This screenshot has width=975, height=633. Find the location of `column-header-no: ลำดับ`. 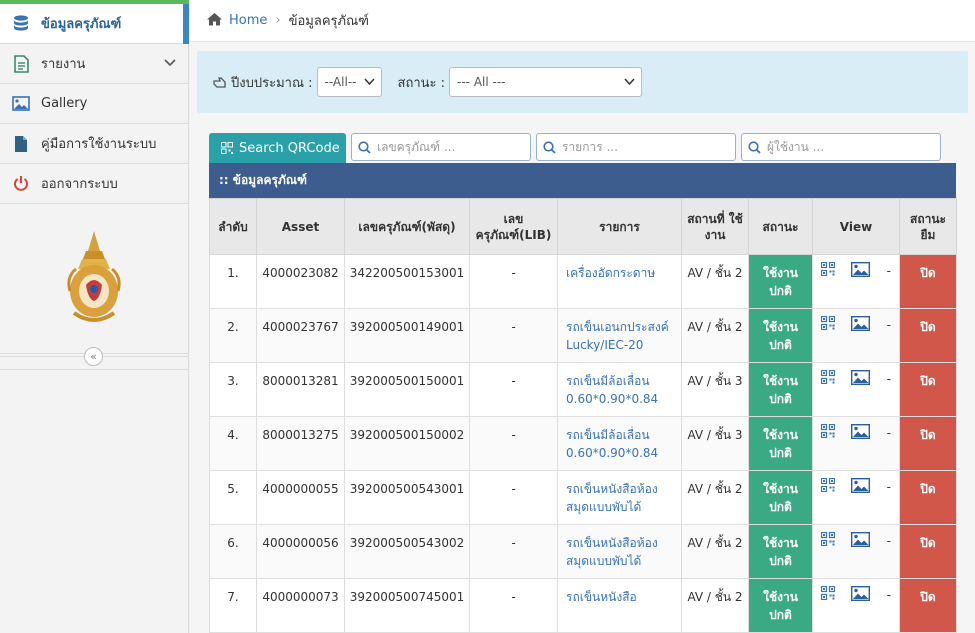

column-header-no: ลำดับ is located at coordinates (233, 226).